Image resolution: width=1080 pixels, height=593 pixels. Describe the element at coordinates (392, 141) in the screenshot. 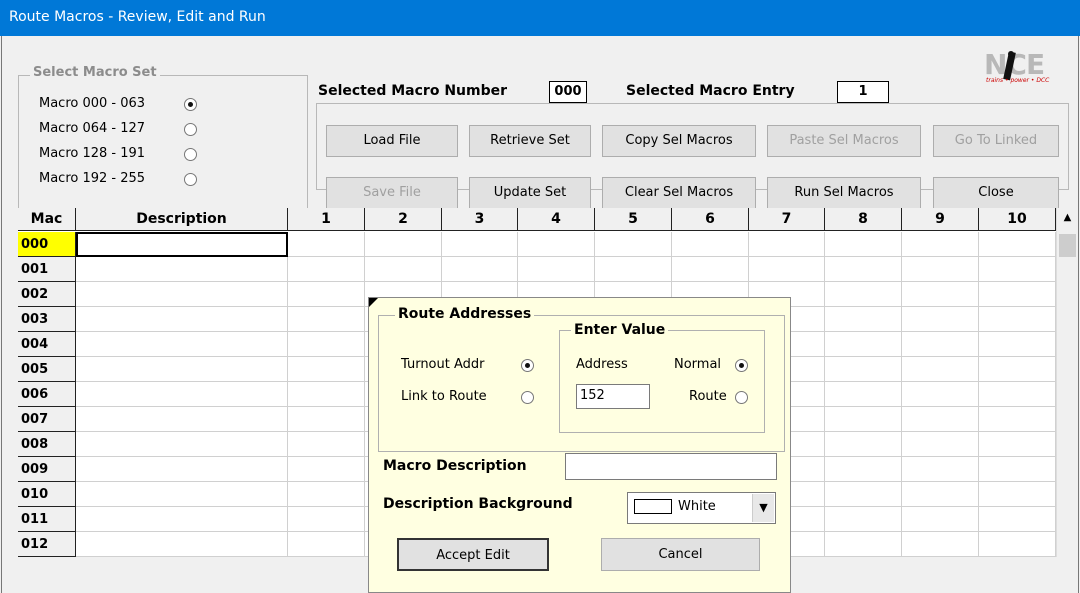

I see `load-file-button: Load File` at that location.